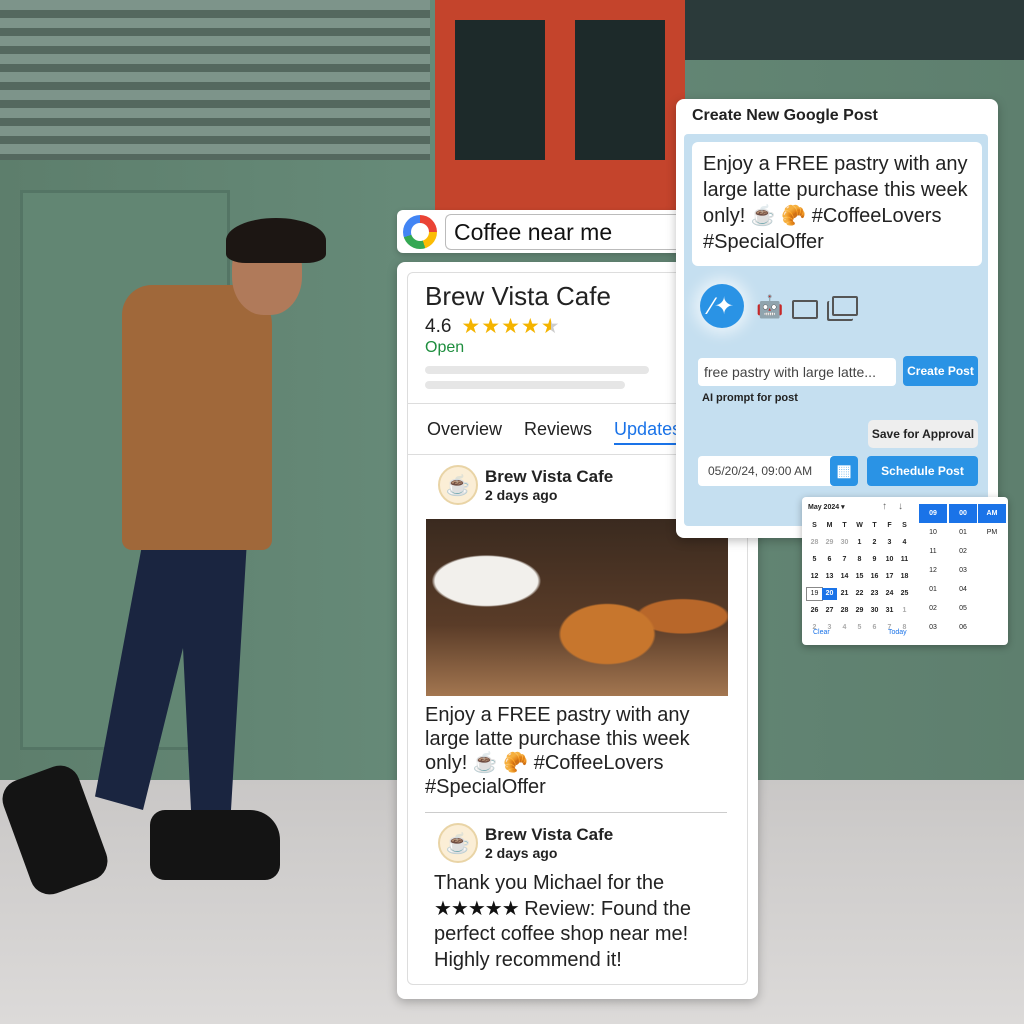 This screenshot has width=1024, height=1024. Describe the element at coordinates (933, 532) in the screenshot. I see `hour-option: 10` at that location.